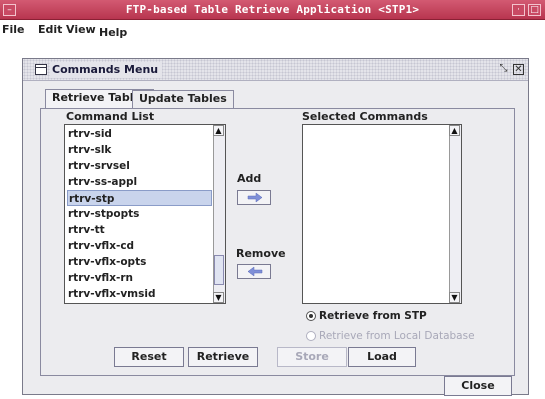 The image size is (545, 399). What do you see at coordinates (139, 166) in the screenshot?
I see `list-item: rtrv-srvsel` at bounding box center [139, 166].